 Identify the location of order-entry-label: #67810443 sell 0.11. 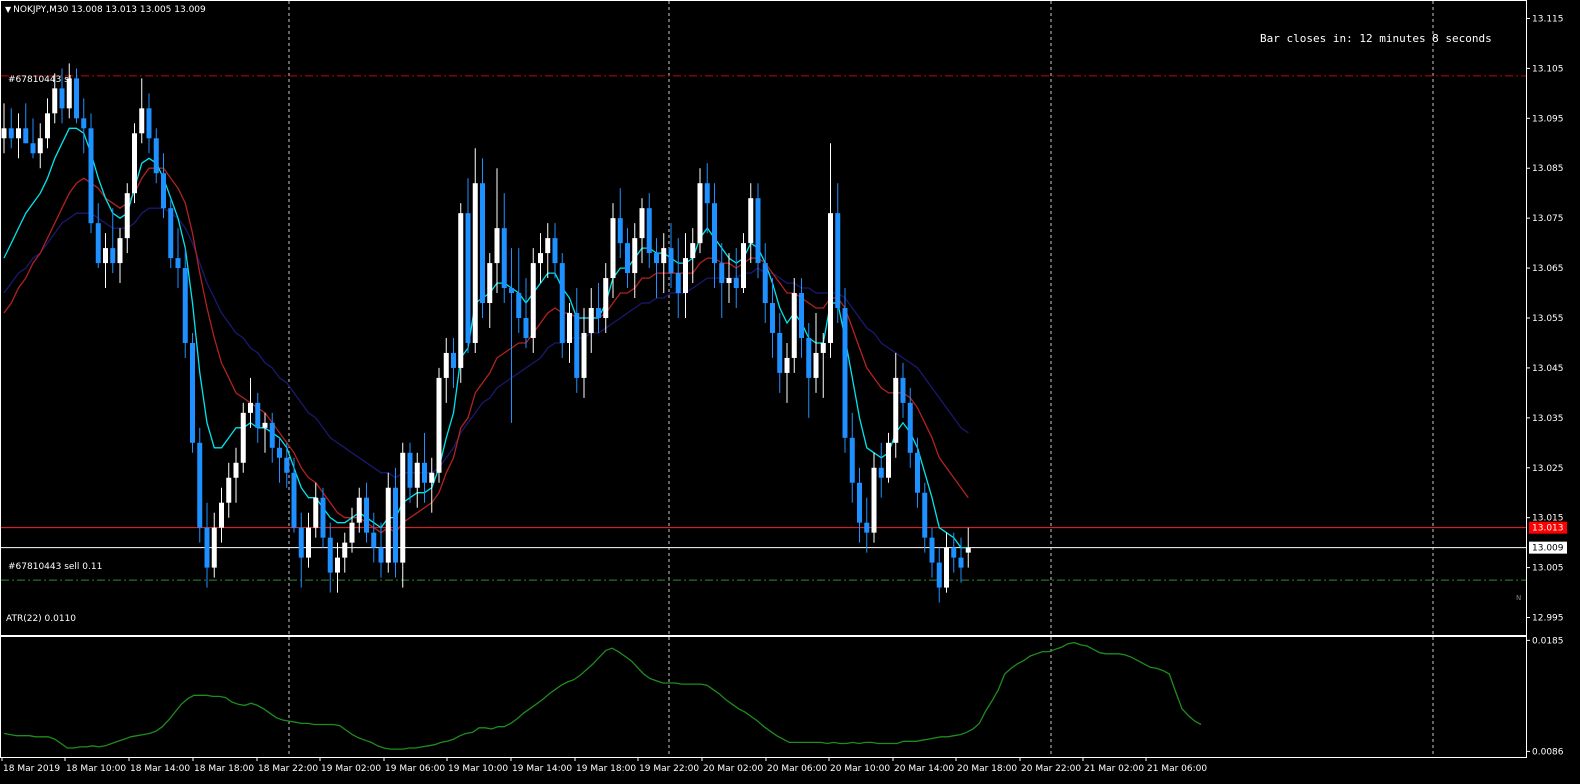
(55, 567).